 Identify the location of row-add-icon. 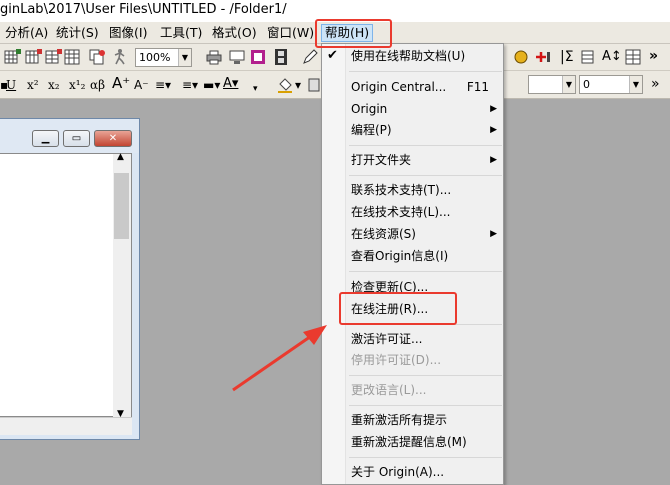
(54, 57).